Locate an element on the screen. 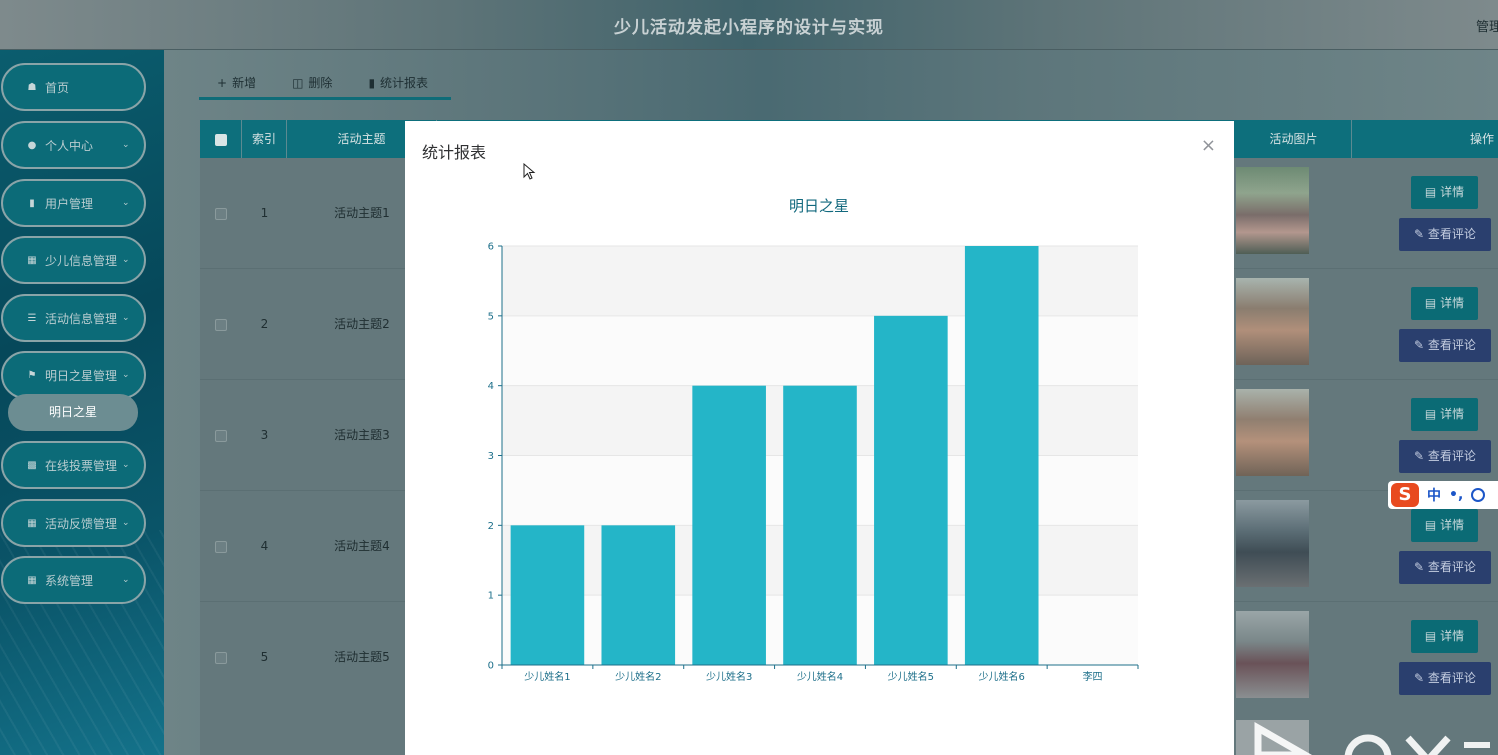 Image resolution: width=1498 pixels, height=755 pixels. bar-少儿姓名3 is located at coordinates (729, 525).